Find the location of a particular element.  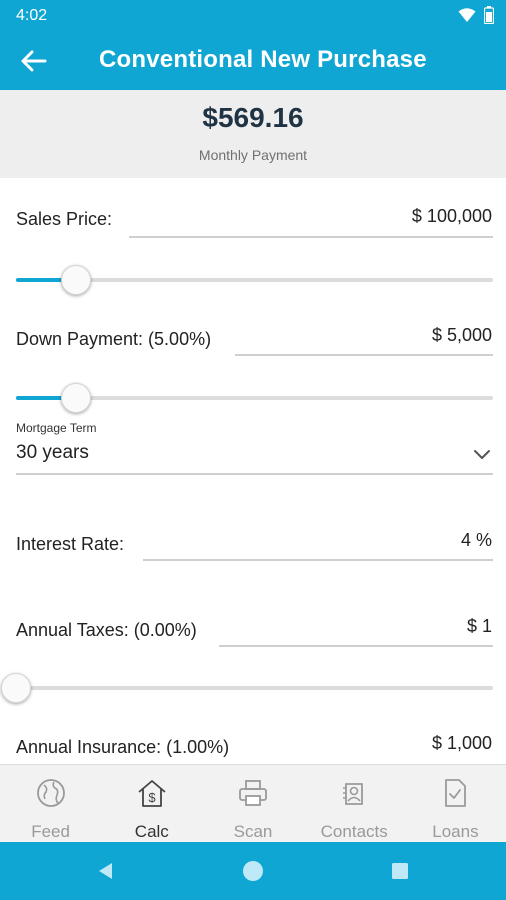

nav-feed: Feed is located at coordinates (50, 803).